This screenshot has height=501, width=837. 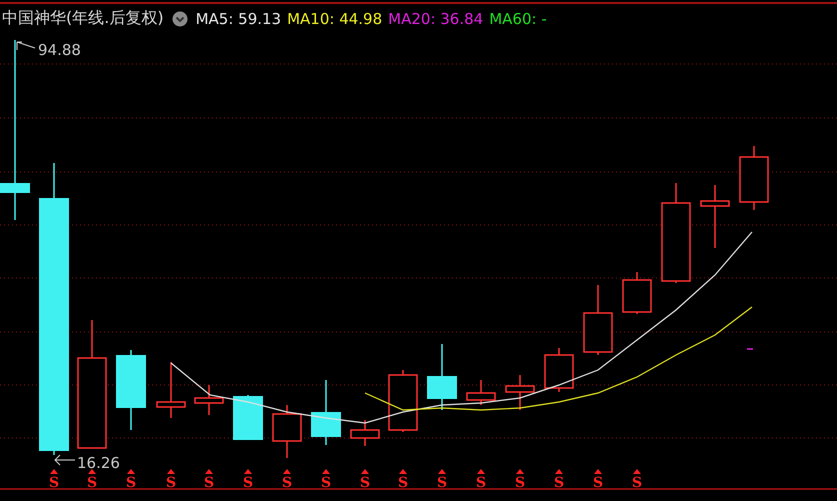 I want to click on price-label: 94.88, so click(x=59, y=50).